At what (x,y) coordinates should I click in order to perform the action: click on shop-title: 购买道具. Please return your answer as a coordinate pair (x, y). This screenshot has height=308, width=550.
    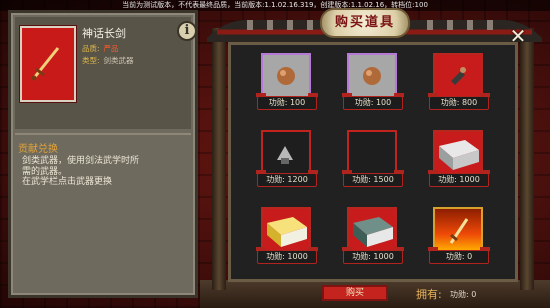
    Looking at the image, I should click on (365, 23).